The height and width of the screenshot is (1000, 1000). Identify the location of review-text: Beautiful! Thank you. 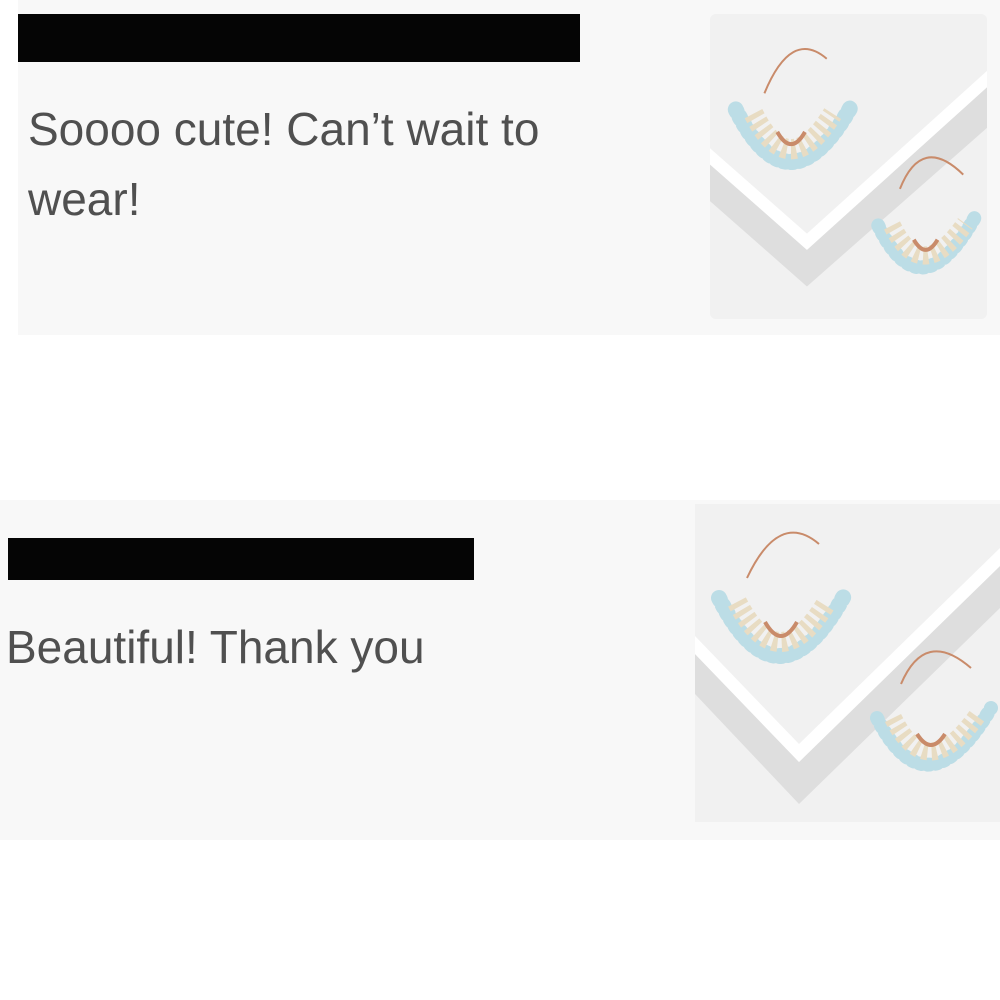
(215, 647).